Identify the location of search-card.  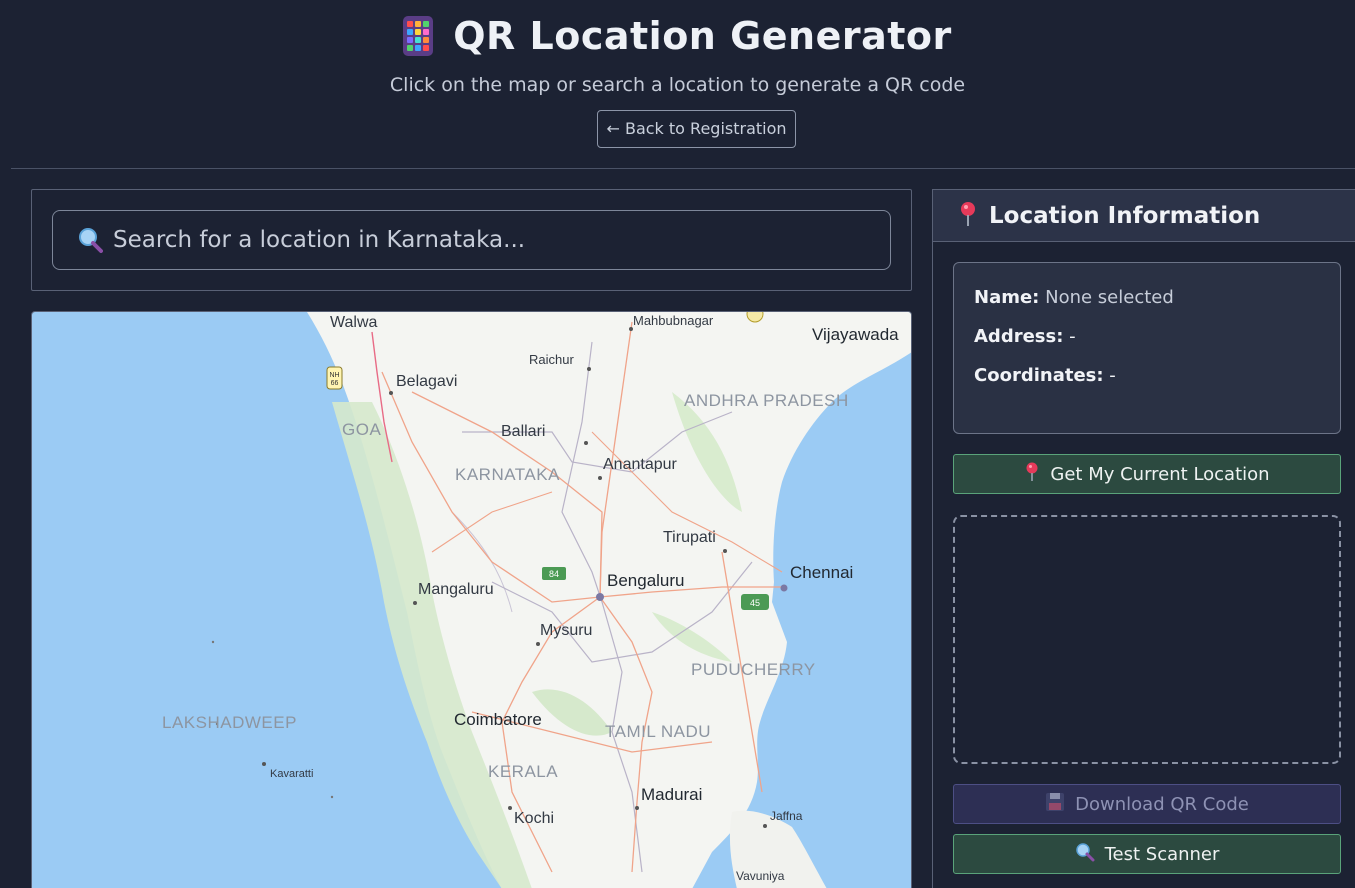
(471, 240).